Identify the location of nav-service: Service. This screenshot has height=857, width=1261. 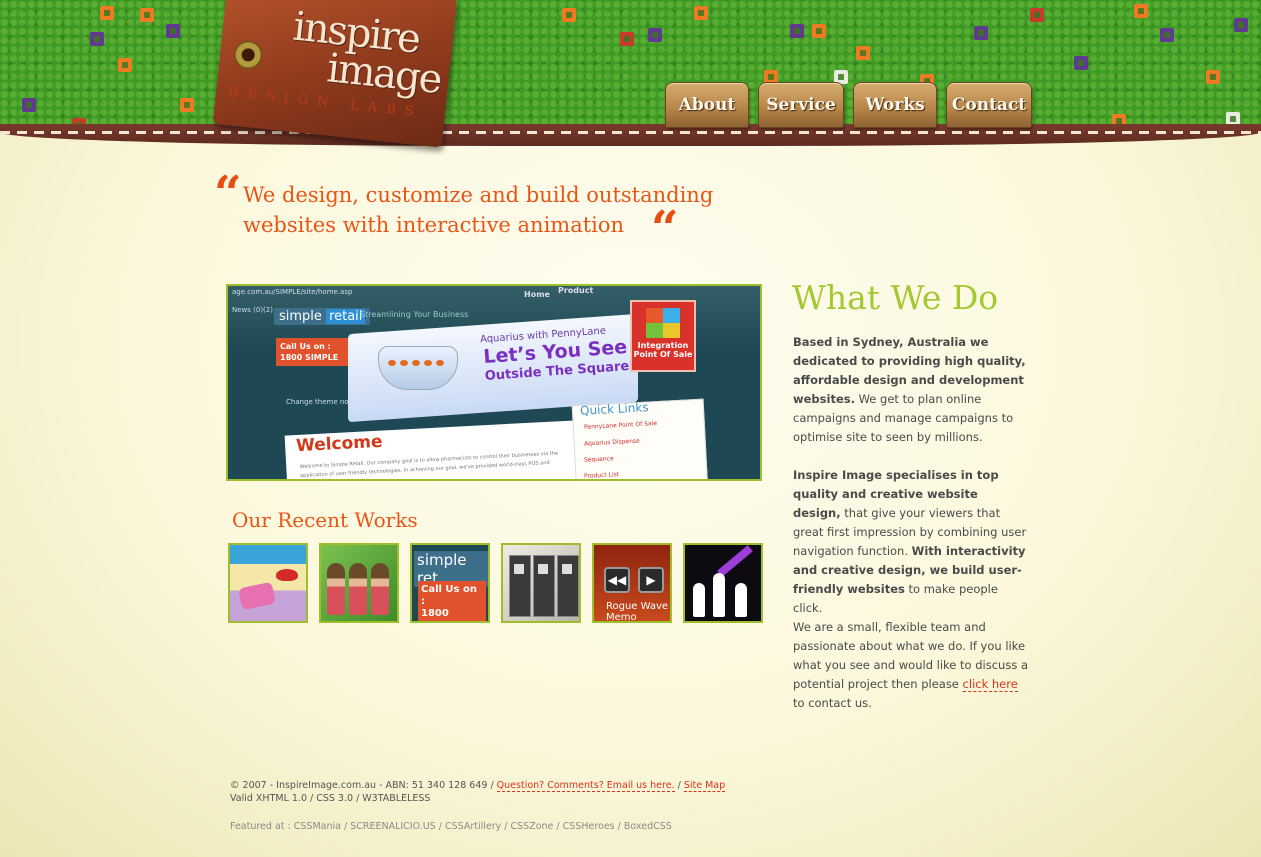
(801, 105).